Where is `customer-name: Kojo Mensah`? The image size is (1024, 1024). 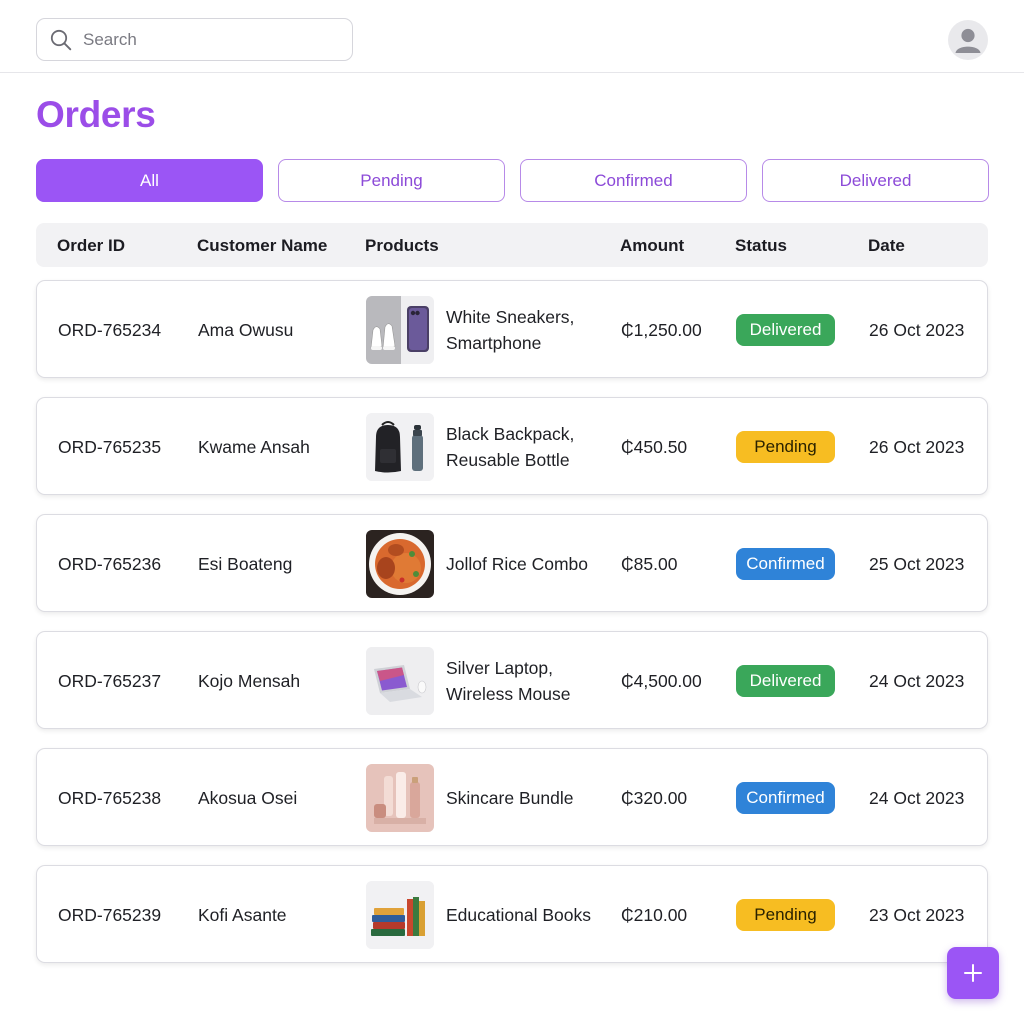 customer-name: Kojo Mensah is located at coordinates (249, 680).